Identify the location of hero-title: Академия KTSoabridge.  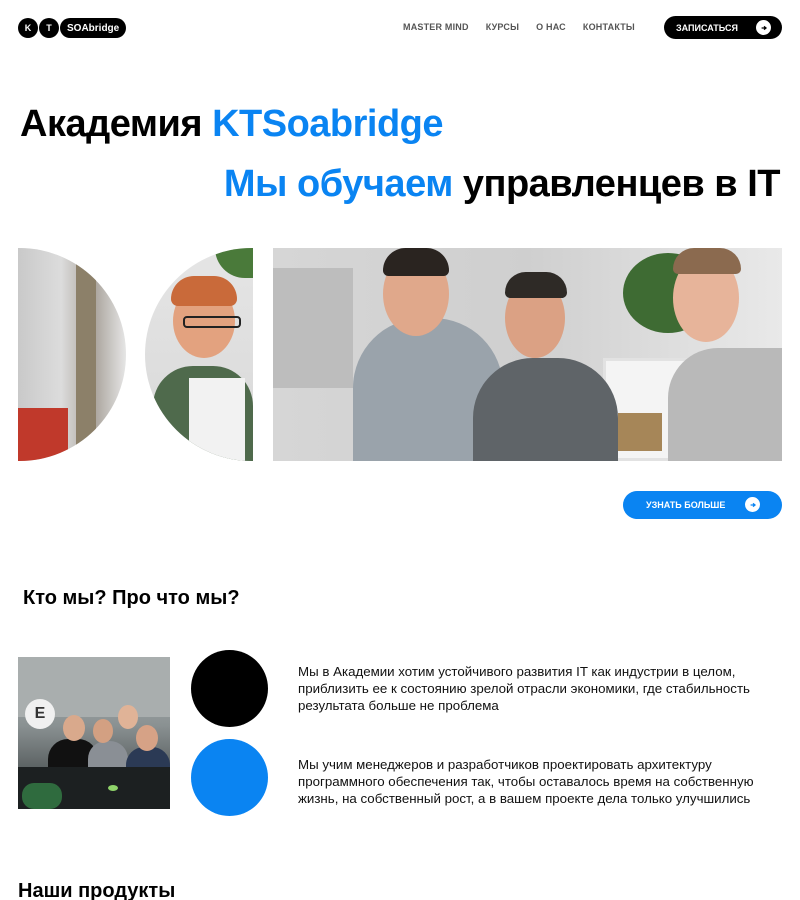
(232, 124).